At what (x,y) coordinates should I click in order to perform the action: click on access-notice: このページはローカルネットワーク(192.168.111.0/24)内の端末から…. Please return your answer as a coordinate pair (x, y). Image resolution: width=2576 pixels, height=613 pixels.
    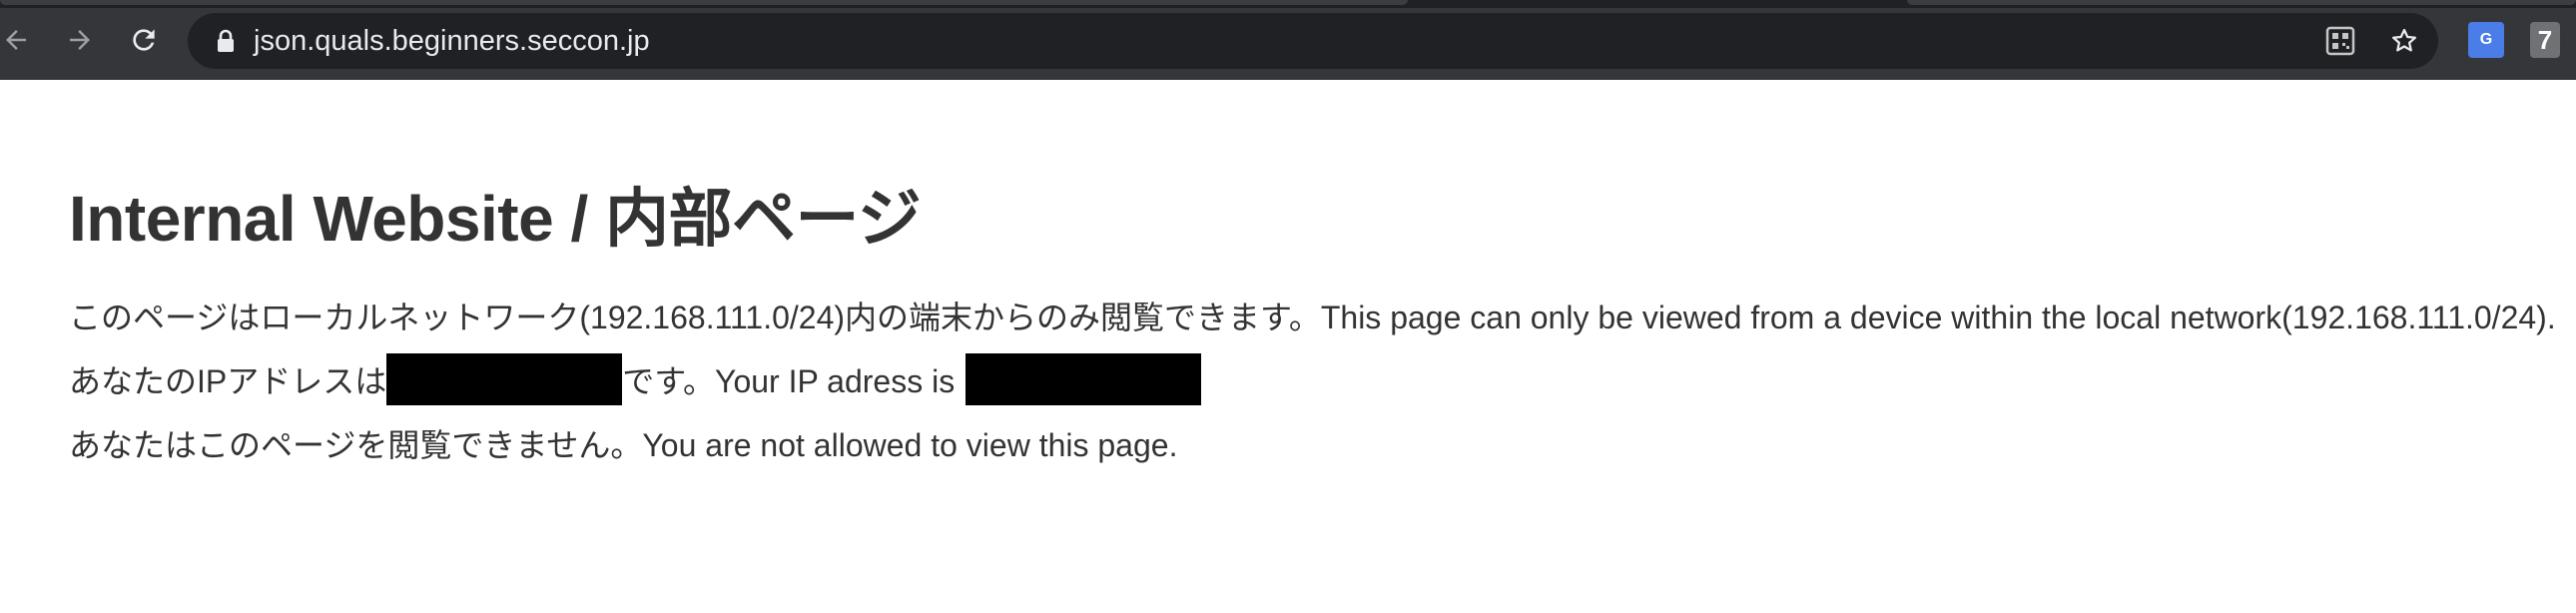
    Looking at the image, I should click on (1312, 317).